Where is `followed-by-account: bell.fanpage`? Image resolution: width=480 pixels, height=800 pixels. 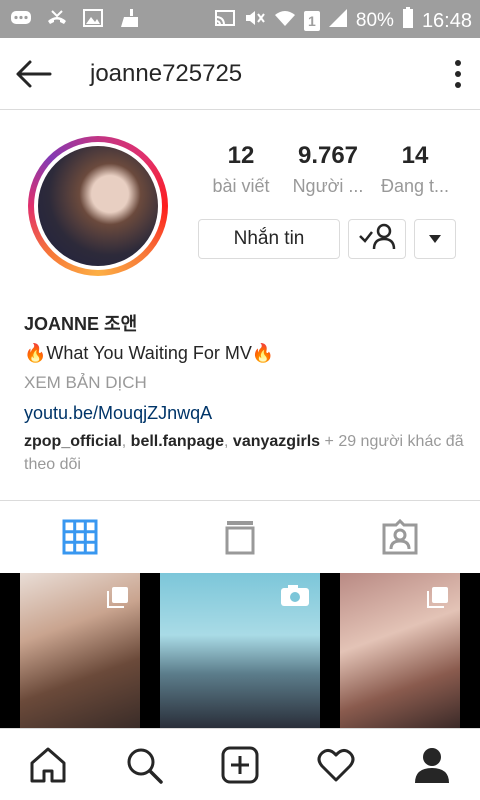
followed-by-account: bell.fanpage is located at coordinates (177, 441).